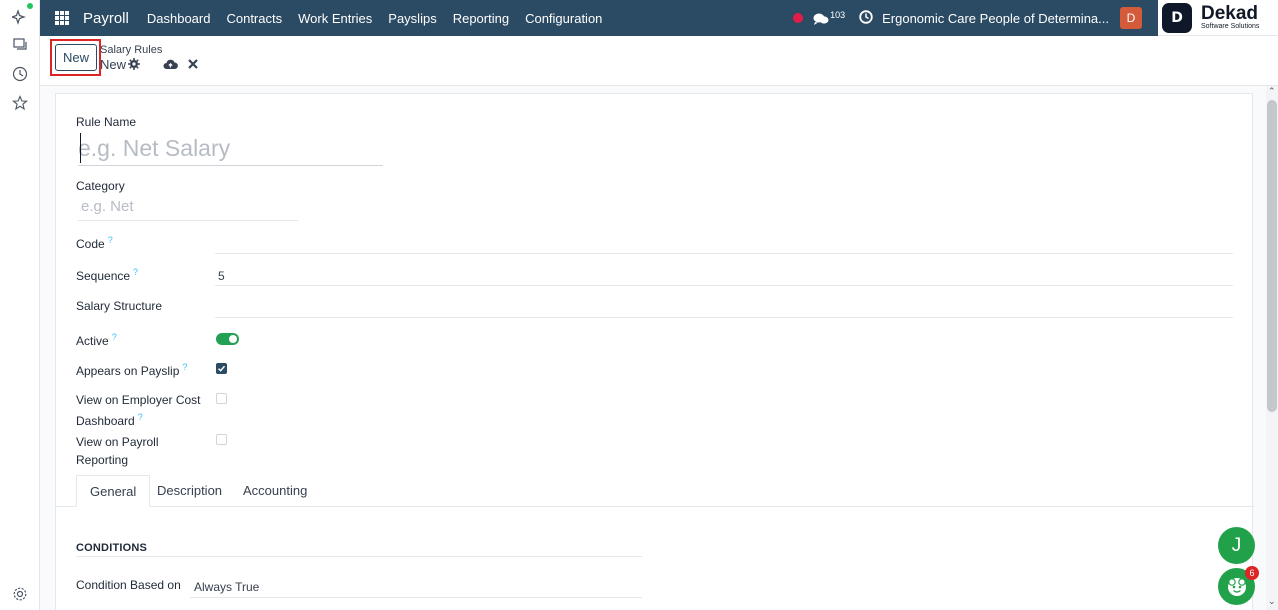 The image size is (1278, 610). Describe the element at coordinates (563, 18) in the screenshot. I see `menu-item-configuration: Configuration` at that location.